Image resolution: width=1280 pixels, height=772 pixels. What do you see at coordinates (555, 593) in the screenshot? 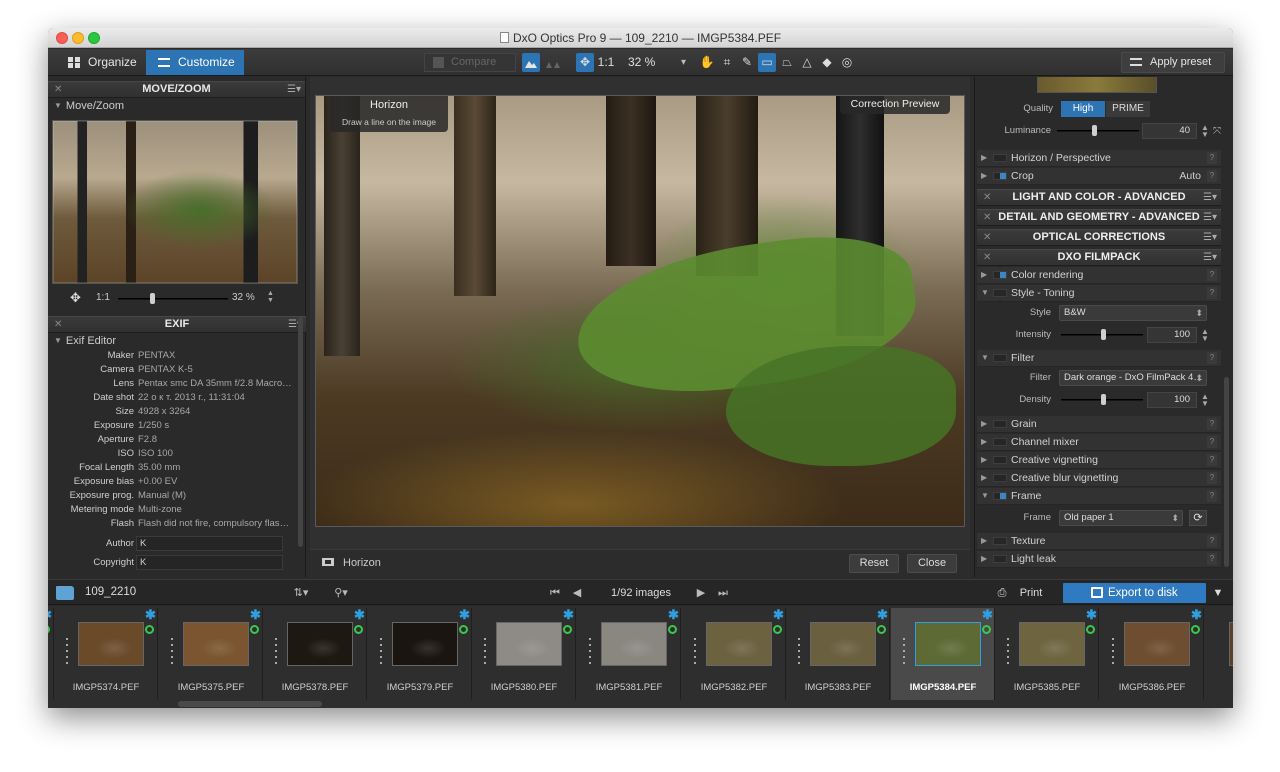
I see `first-image-icon: ⏮` at bounding box center [555, 593].